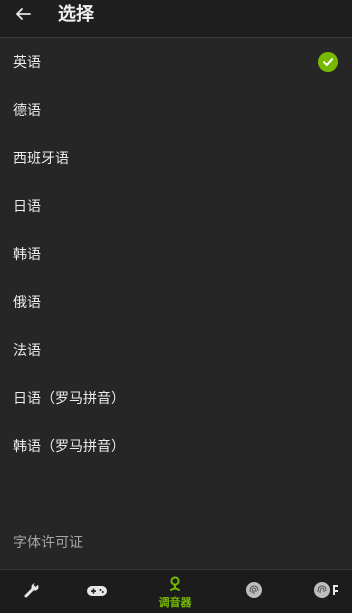  I want to click on language-label: 韩语, so click(27, 255).